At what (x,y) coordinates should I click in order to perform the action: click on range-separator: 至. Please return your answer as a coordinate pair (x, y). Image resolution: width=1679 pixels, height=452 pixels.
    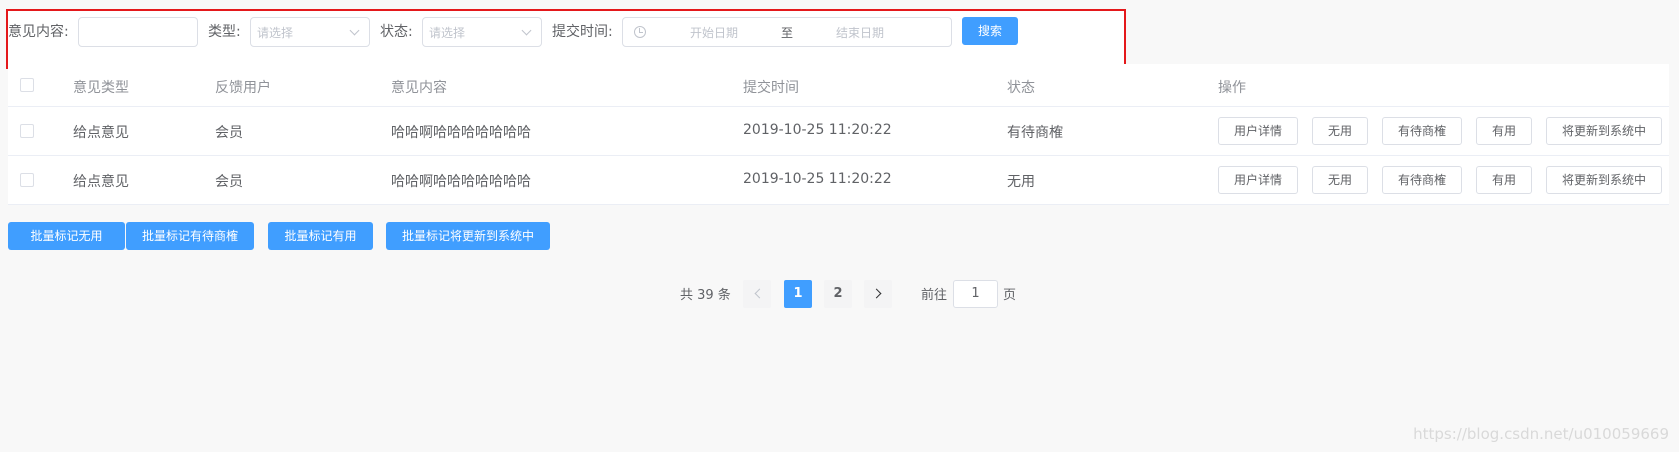
    Looking at the image, I should click on (787, 33).